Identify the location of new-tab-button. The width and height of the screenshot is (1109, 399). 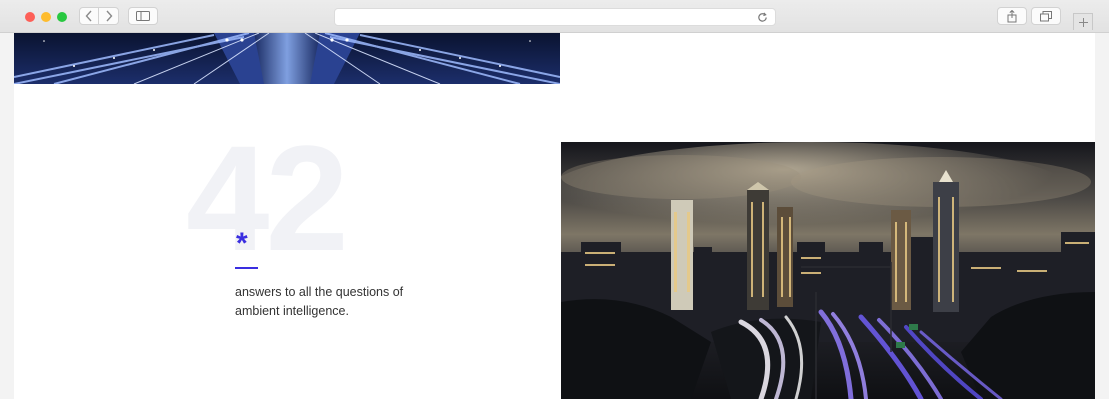
(1083, 21).